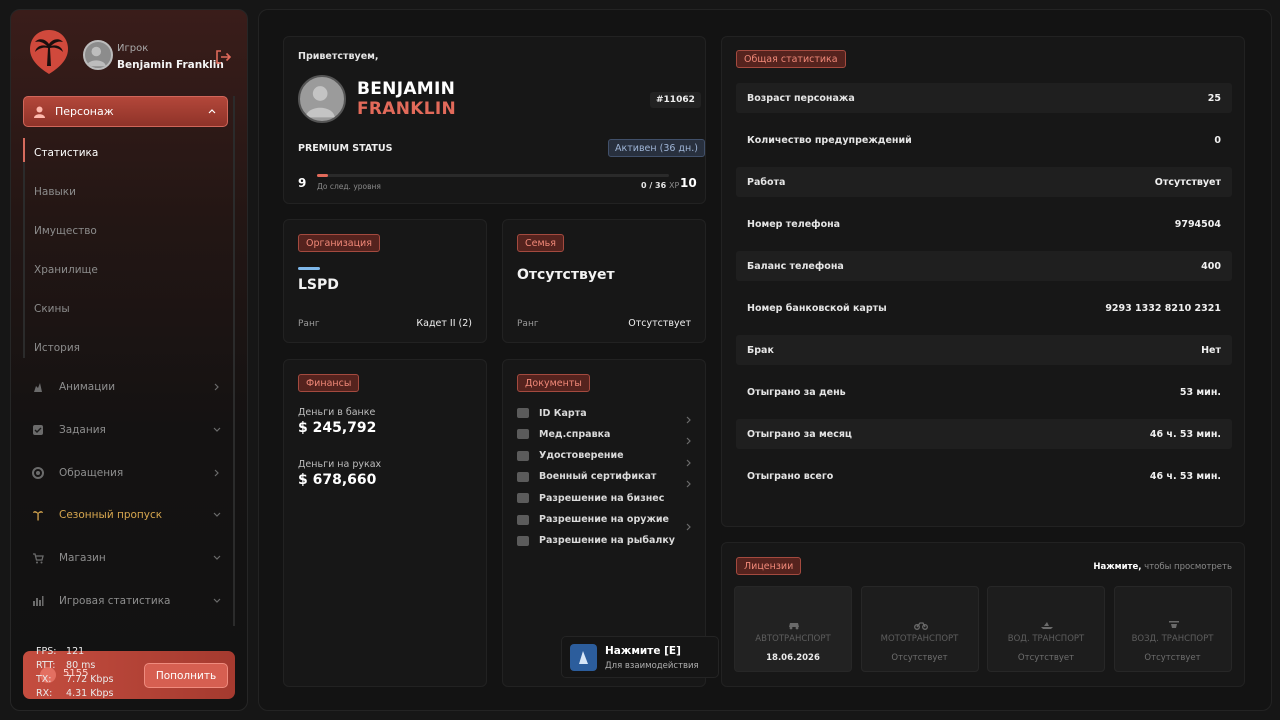  I want to click on submenu-skins: Скины, so click(52, 309).